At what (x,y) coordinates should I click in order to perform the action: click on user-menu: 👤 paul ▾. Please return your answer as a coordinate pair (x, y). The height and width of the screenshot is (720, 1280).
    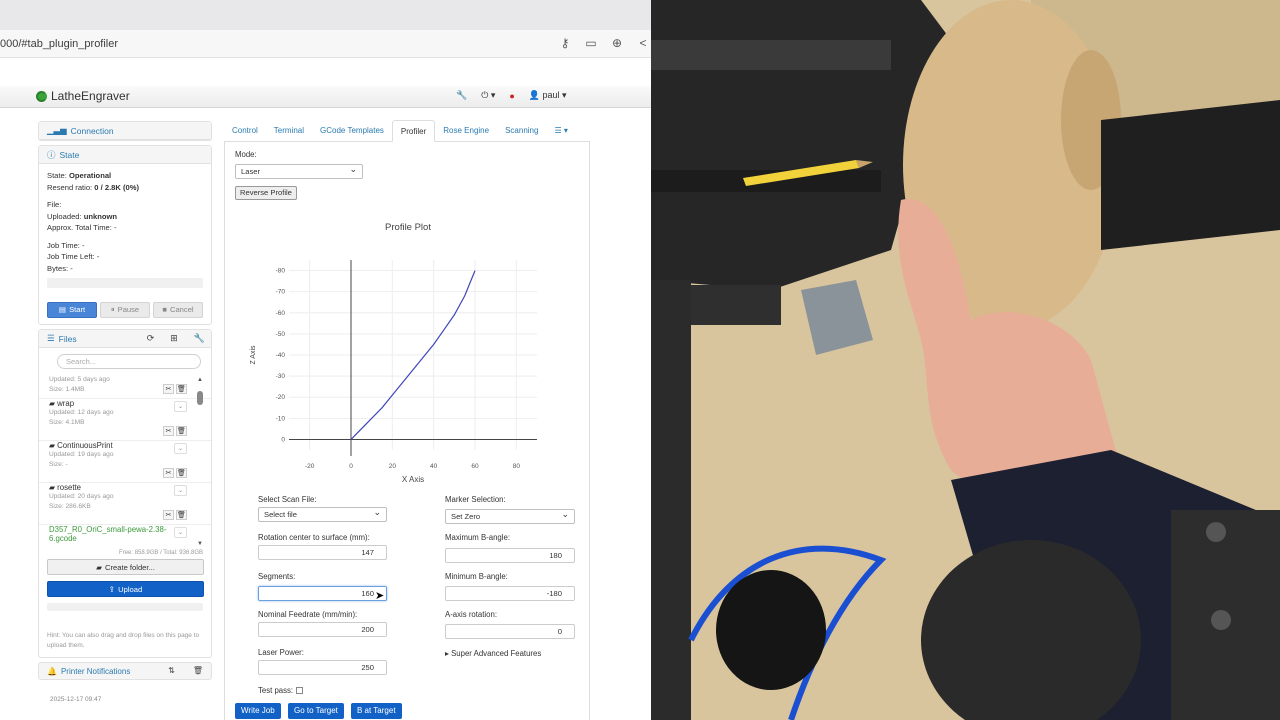
    Looking at the image, I should click on (548, 95).